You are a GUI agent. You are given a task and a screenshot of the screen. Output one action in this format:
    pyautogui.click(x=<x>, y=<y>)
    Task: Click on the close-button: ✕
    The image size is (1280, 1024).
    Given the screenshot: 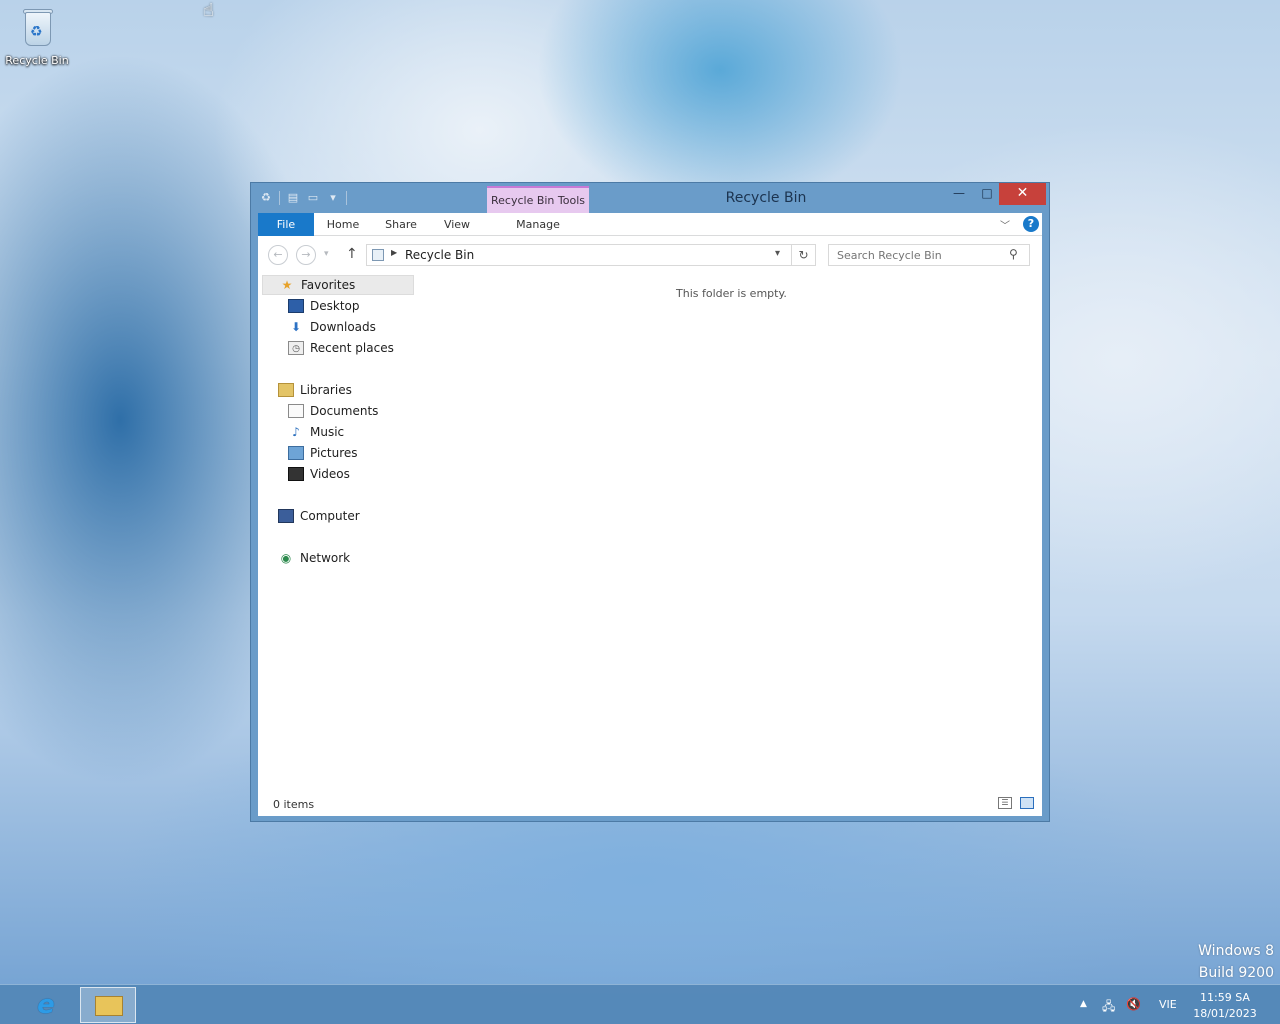 What is the action you would take?
    pyautogui.click(x=1022, y=194)
    